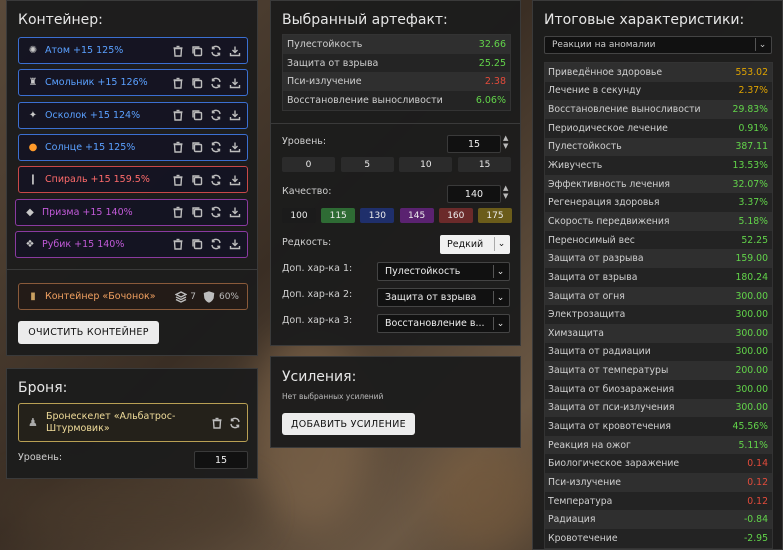 Image resolution: width=783 pixels, height=550 pixels. I want to click on totals-filter-select: Реакции на аномалии ⌄, so click(658, 45).